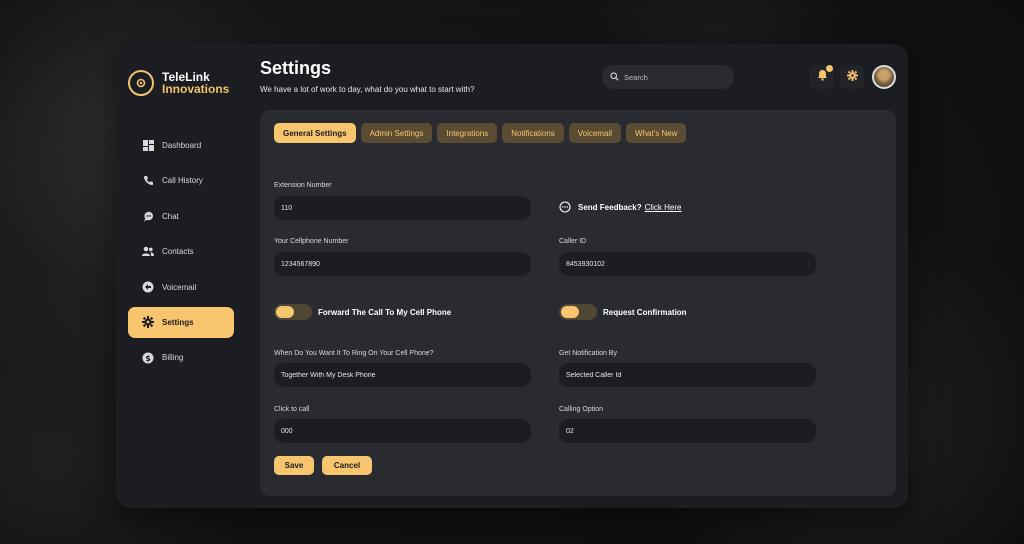 The image size is (1024, 544). I want to click on calling-option-label: Calling Option, so click(581, 409).